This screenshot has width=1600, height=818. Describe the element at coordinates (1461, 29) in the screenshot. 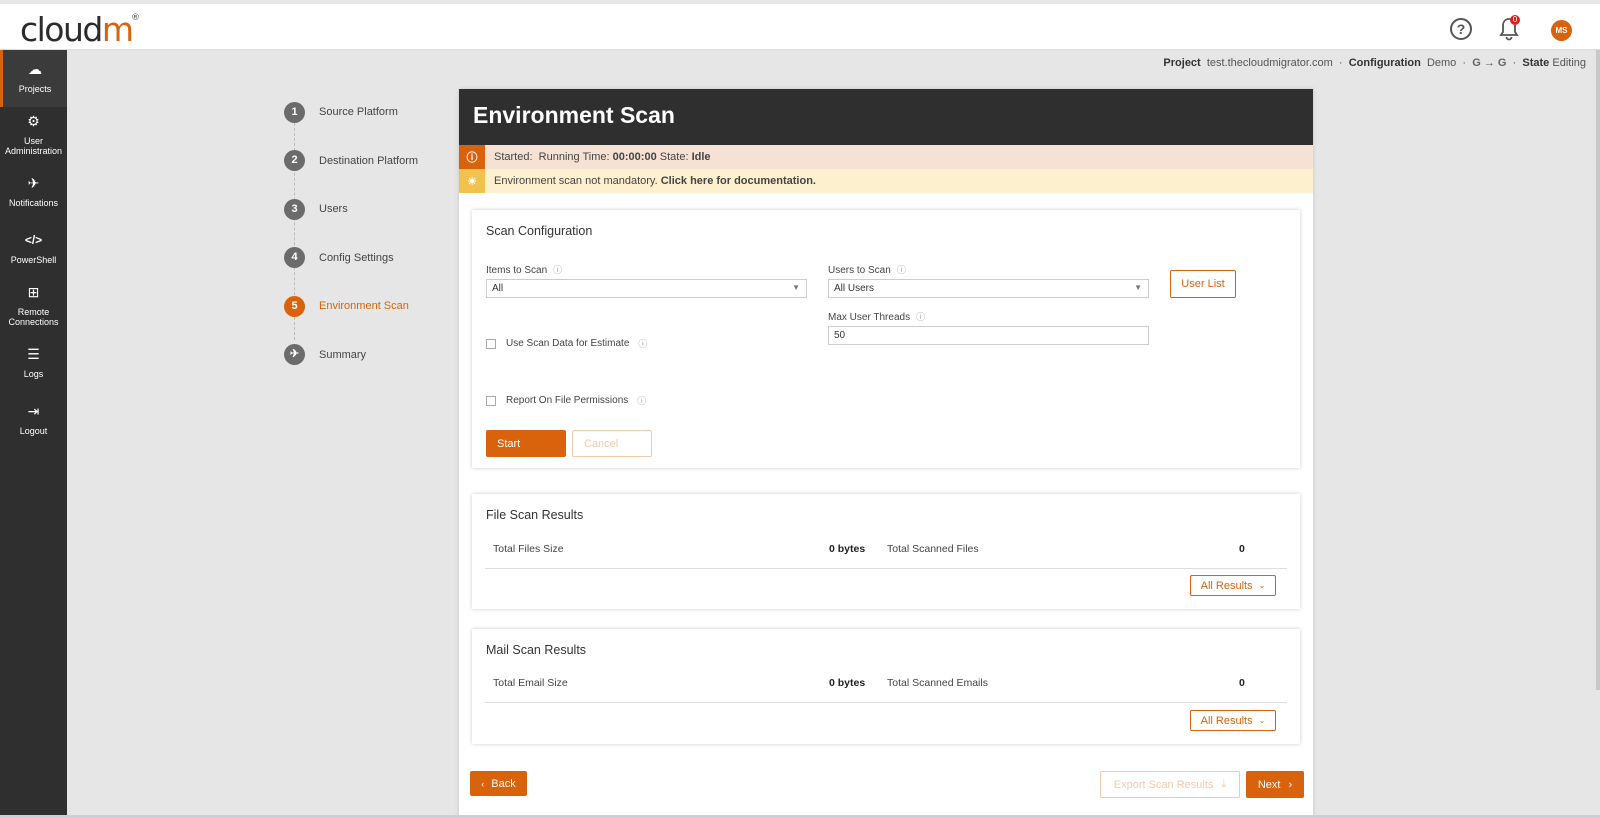

I see `help-icon: ?` at that location.